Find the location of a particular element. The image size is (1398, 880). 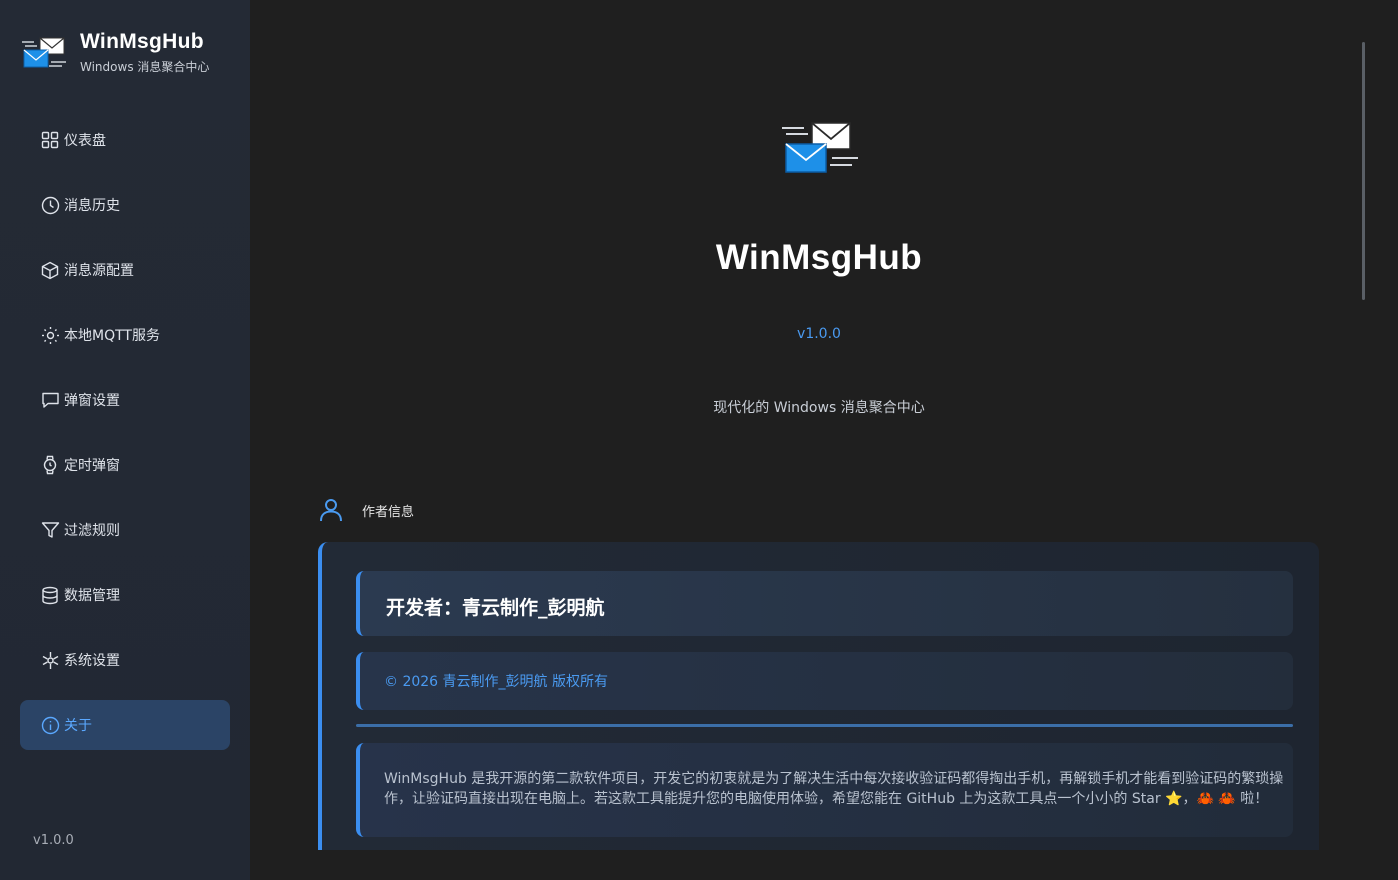

sidebar-item-data: 数据管理 is located at coordinates (125, 595).